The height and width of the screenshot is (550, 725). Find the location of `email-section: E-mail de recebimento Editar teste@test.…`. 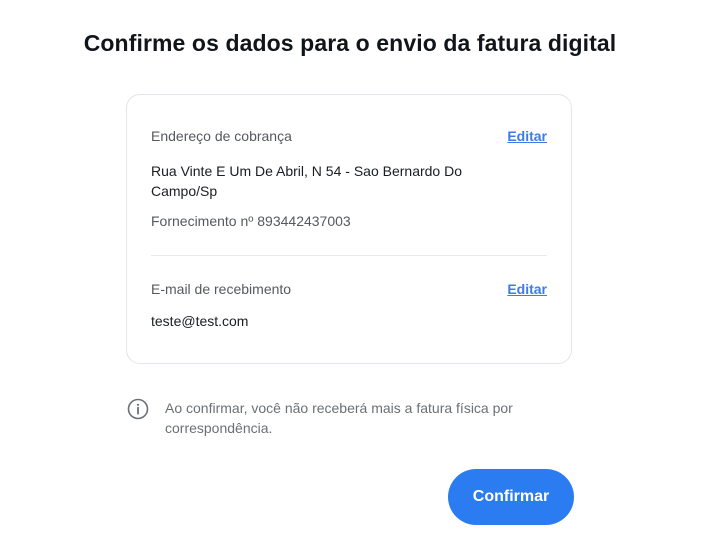

email-section: E-mail de recebimento Editar teste@test.… is located at coordinates (349, 305).